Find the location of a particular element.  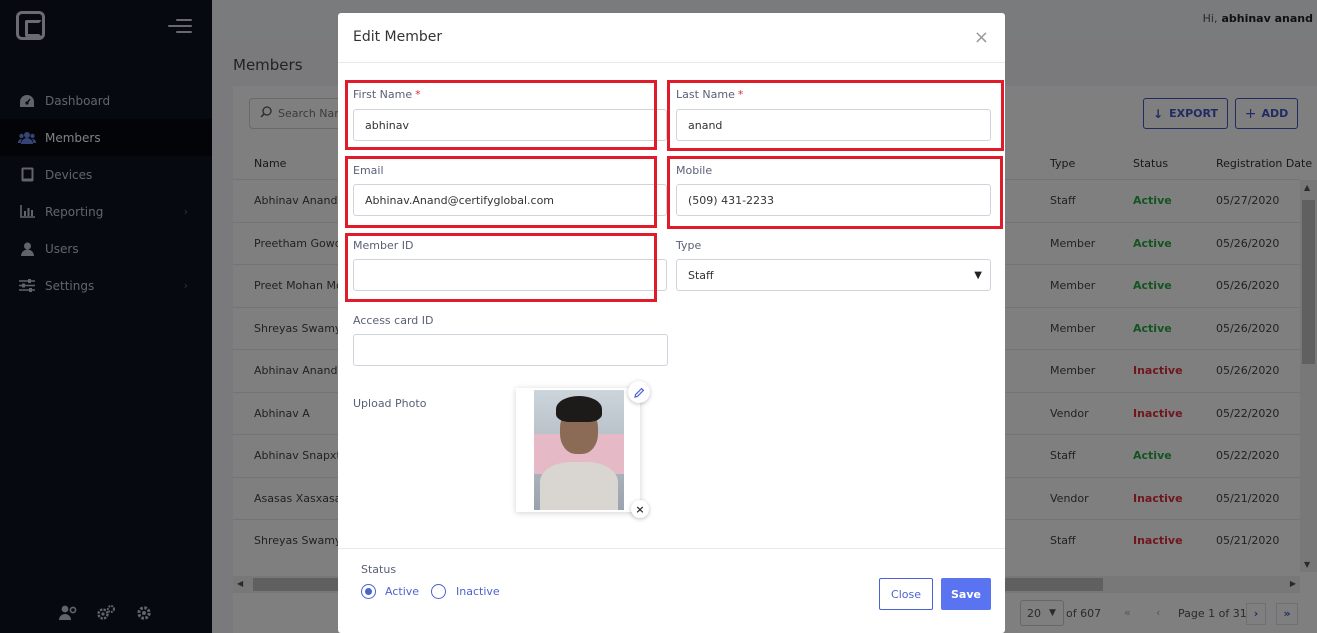

type-value: Staff is located at coordinates (701, 275).